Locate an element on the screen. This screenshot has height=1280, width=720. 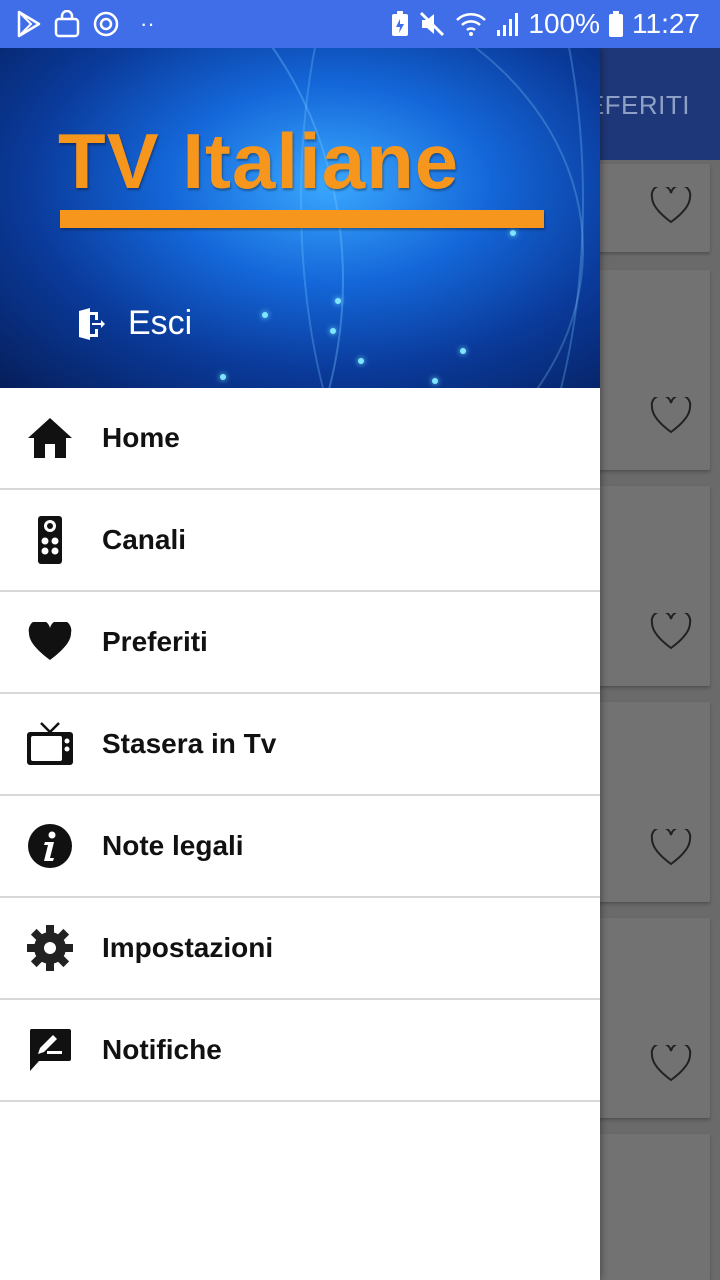
gear-icon is located at coordinates (50, 948).